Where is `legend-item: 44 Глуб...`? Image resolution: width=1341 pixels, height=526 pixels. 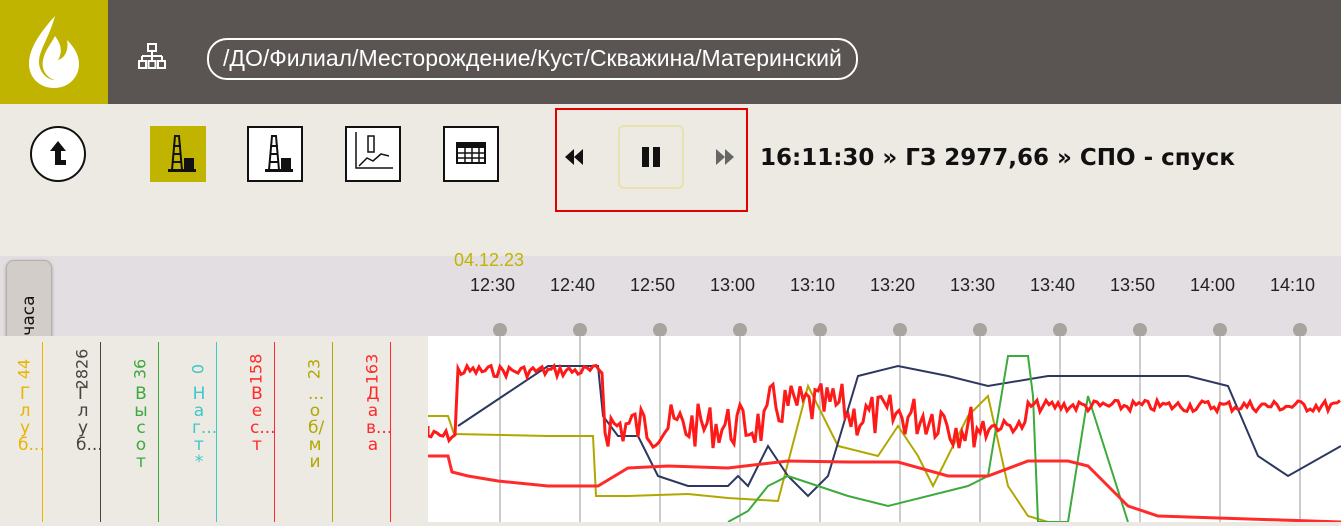 legend-item: 44 Глуб... is located at coordinates (26, 429).